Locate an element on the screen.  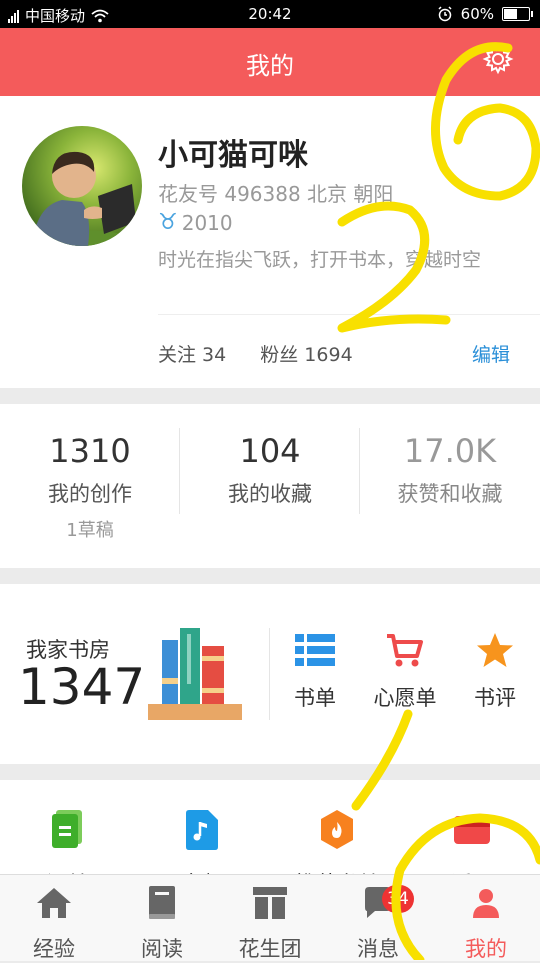
unread-badge: 34 is located at coordinates (398, 899).